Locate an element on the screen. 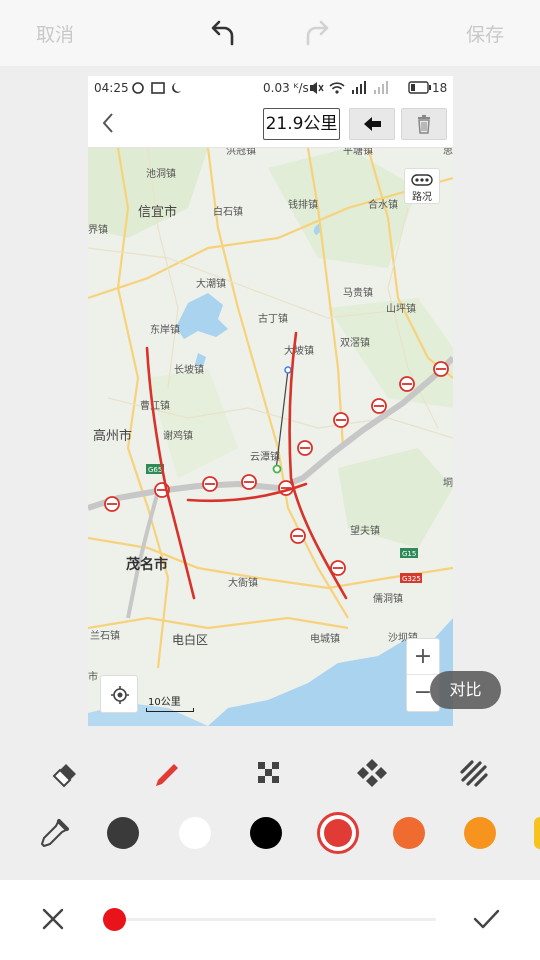 The width and height of the screenshot is (540, 960). place-label: 洪冠镇 is located at coordinates (241, 152).